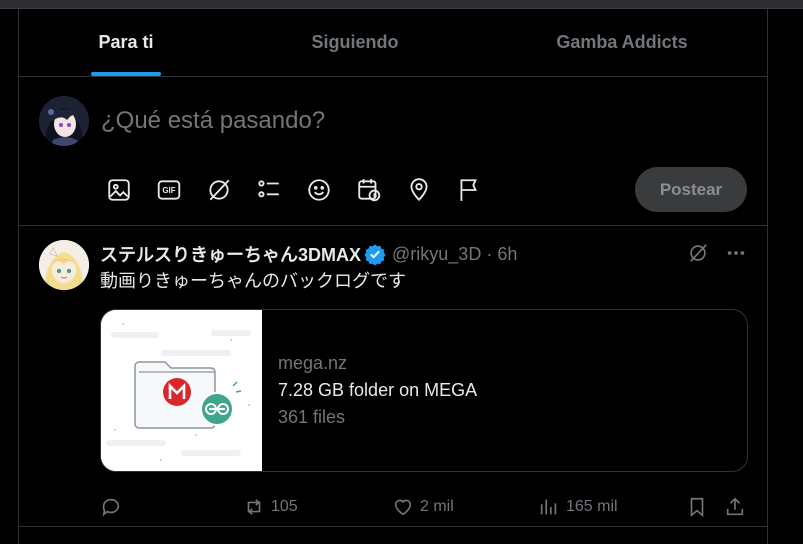  What do you see at coordinates (507, 254) in the screenshot?
I see `timestamp: 6h` at bounding box center [507, 254].